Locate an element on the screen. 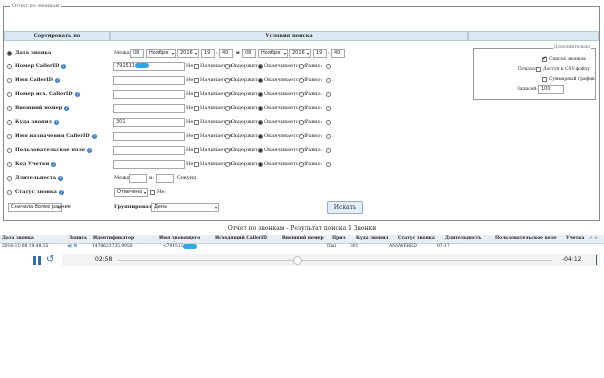 The height and width of the screenshot is (378, 604). progress-track is located at coordinates (335, 260).